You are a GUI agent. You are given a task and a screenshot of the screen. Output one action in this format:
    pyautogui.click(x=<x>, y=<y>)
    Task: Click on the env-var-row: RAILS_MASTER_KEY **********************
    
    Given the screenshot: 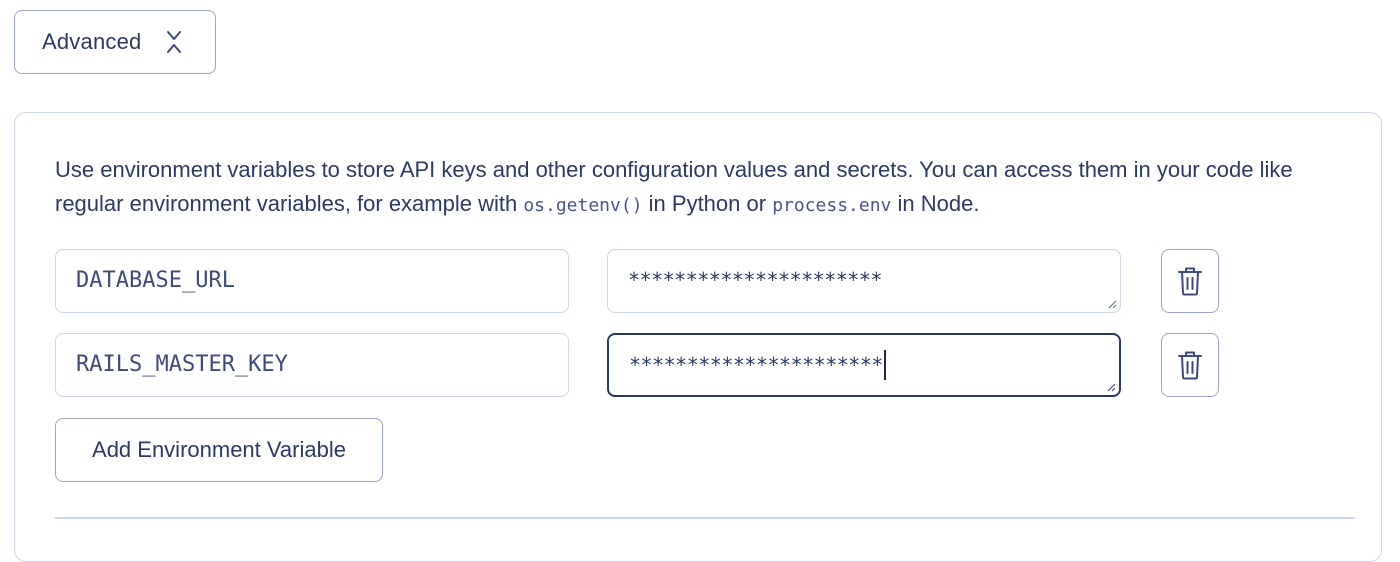 What is the action you would take?
    pyautogui.click(x=637, y=365)
    